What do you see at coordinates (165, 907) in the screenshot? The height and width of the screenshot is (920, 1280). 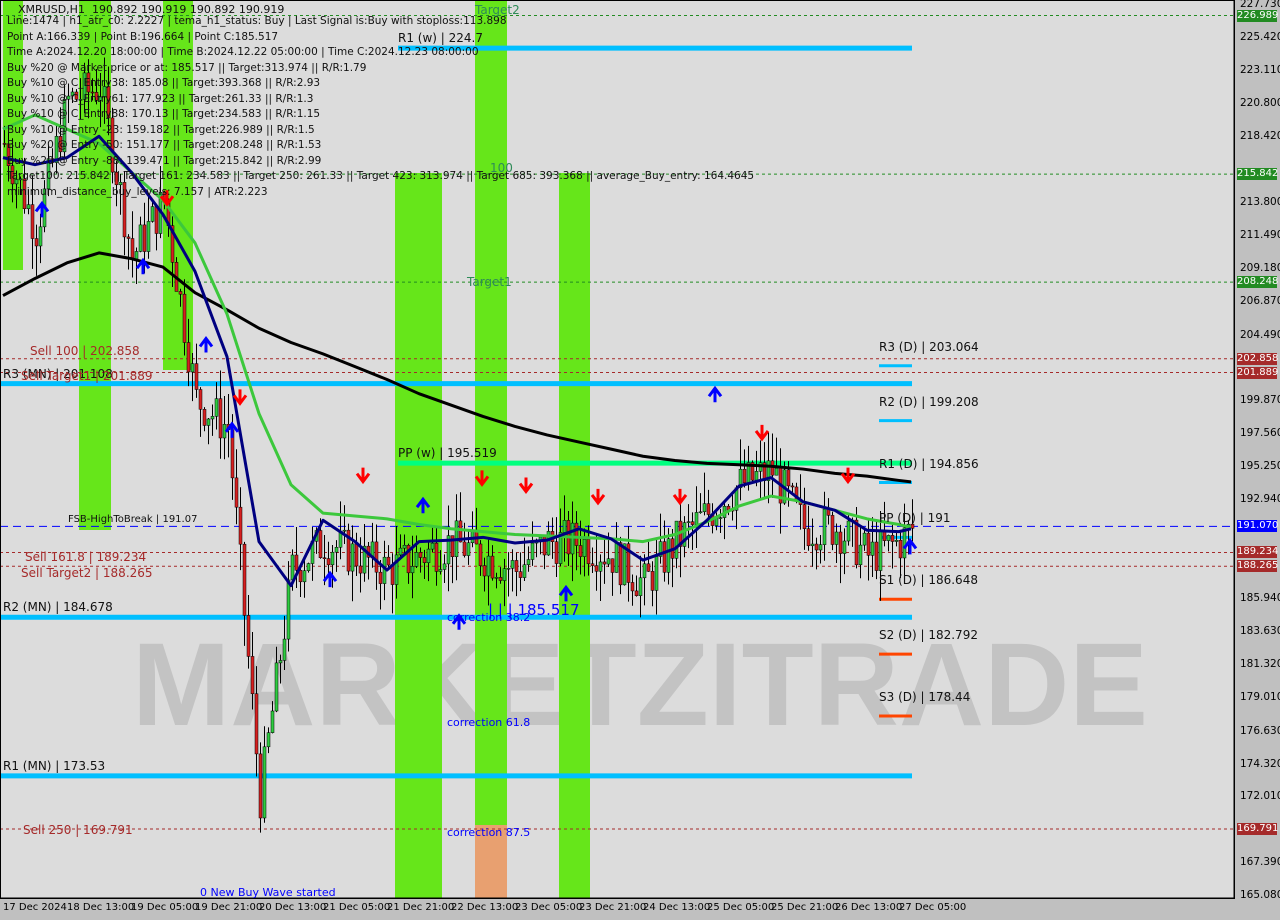 I see `time-tick-label: 19 Dec 05:00` at bounding box center [165, 907].